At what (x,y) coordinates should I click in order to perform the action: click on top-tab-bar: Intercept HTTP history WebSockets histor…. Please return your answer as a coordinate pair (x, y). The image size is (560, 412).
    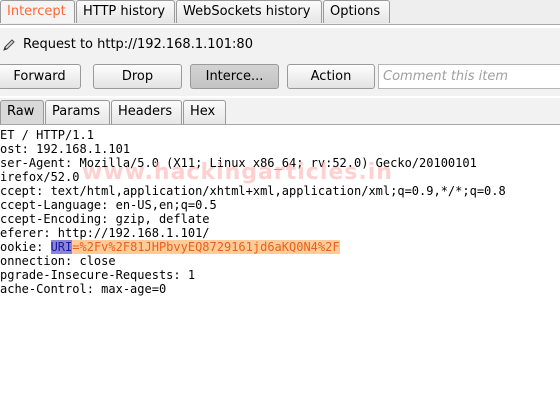
    Looking at the image, I should click on (280, 12).